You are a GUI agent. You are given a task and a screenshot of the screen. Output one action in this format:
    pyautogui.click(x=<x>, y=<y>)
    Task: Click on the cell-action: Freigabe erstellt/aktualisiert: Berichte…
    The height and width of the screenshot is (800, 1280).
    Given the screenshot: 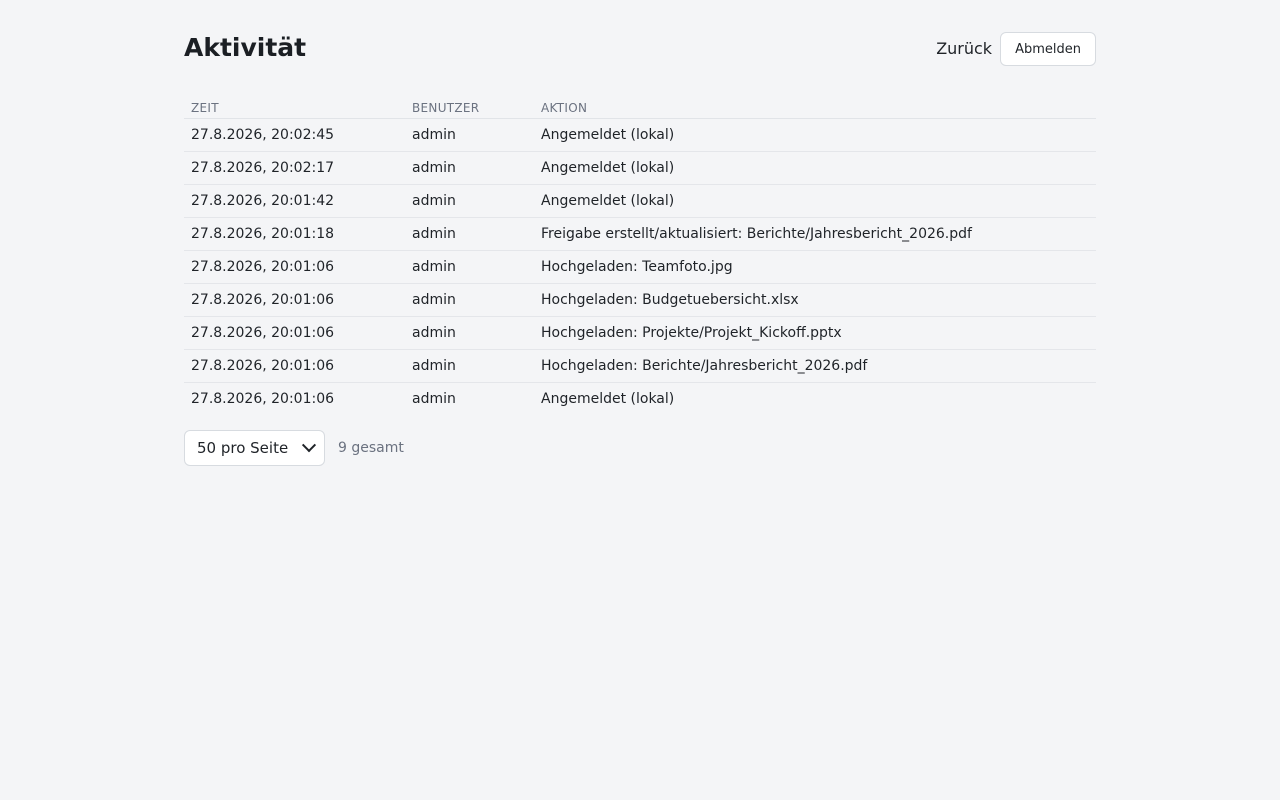 What is the action you would take?
    pyautogui.click(x=815, y=234)
    